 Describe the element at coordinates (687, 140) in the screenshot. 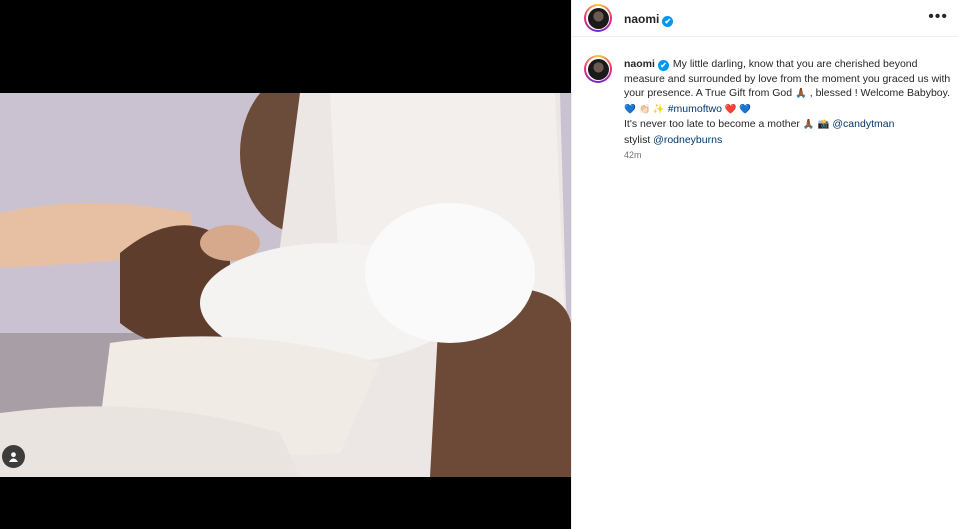

I see `mention-rodneyburns: @rodneyburns` at that location.